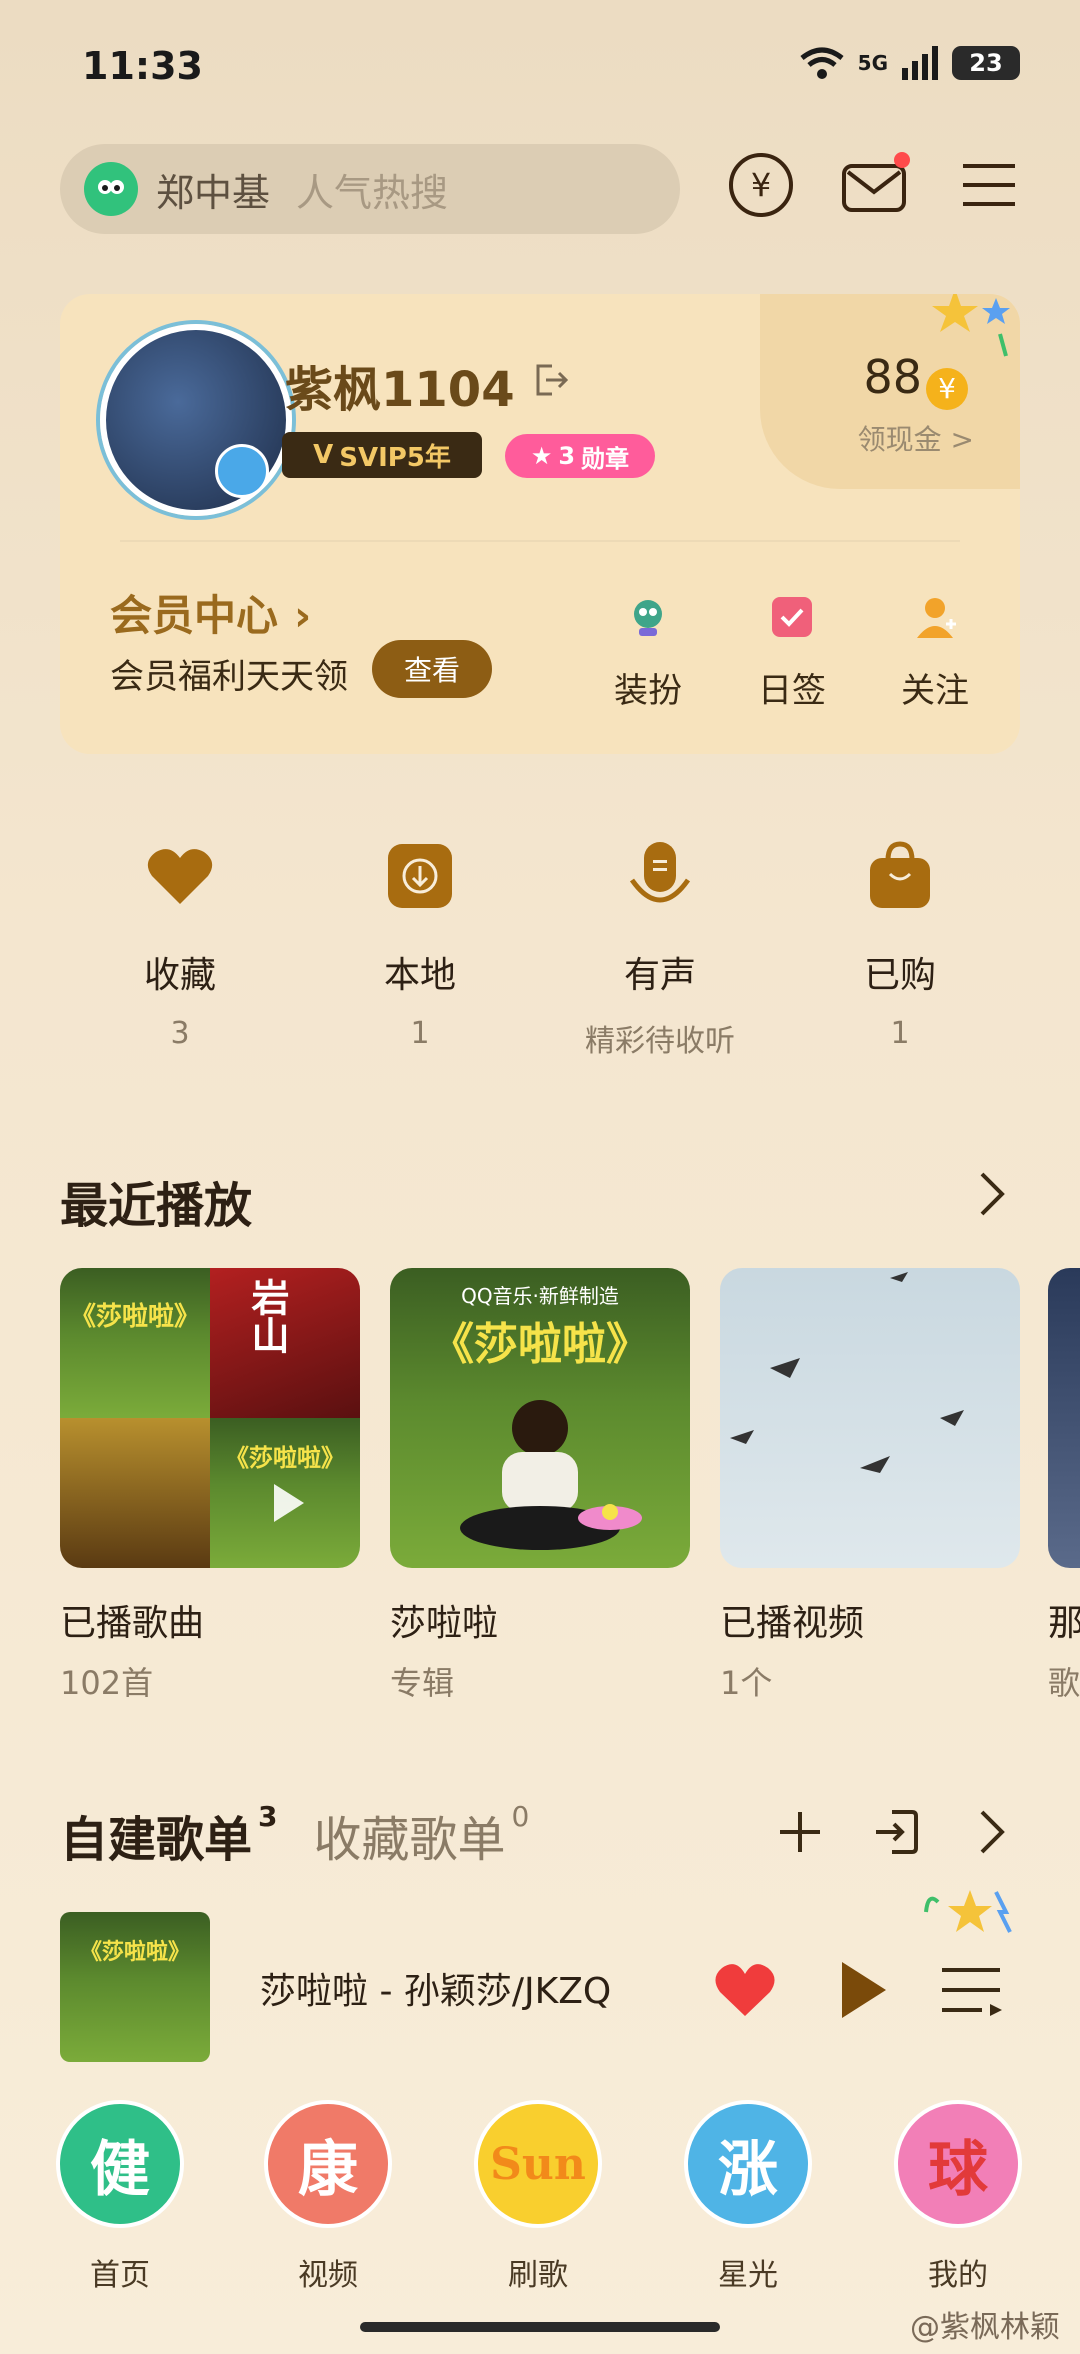 The height and width of the screenshot is (2354, 1080). Describe the element at coordinates (792, 691) in the screenshot. I see `action-label: 日签` at that location.